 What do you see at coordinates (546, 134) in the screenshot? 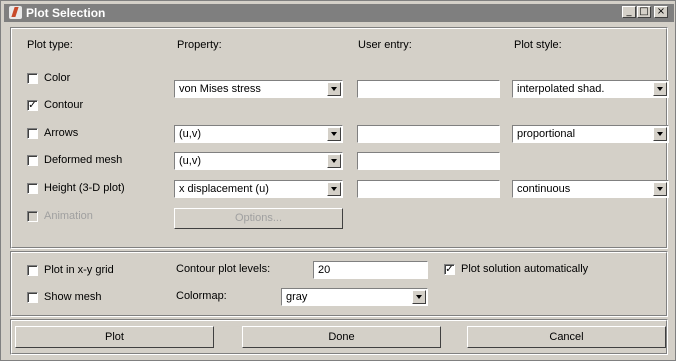
I see `arrows-plot-style-value: proportional` at bounding box center [546, 134].